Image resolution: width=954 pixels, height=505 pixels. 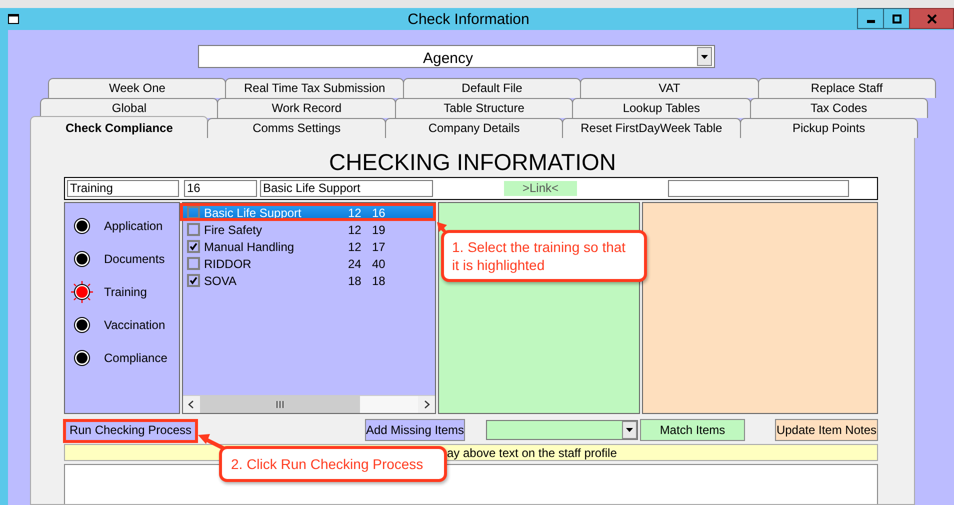 What do you see at coordinates (137, 88) in the screenshot?
I see `tab: Week One` at bounding box center [137, 88].